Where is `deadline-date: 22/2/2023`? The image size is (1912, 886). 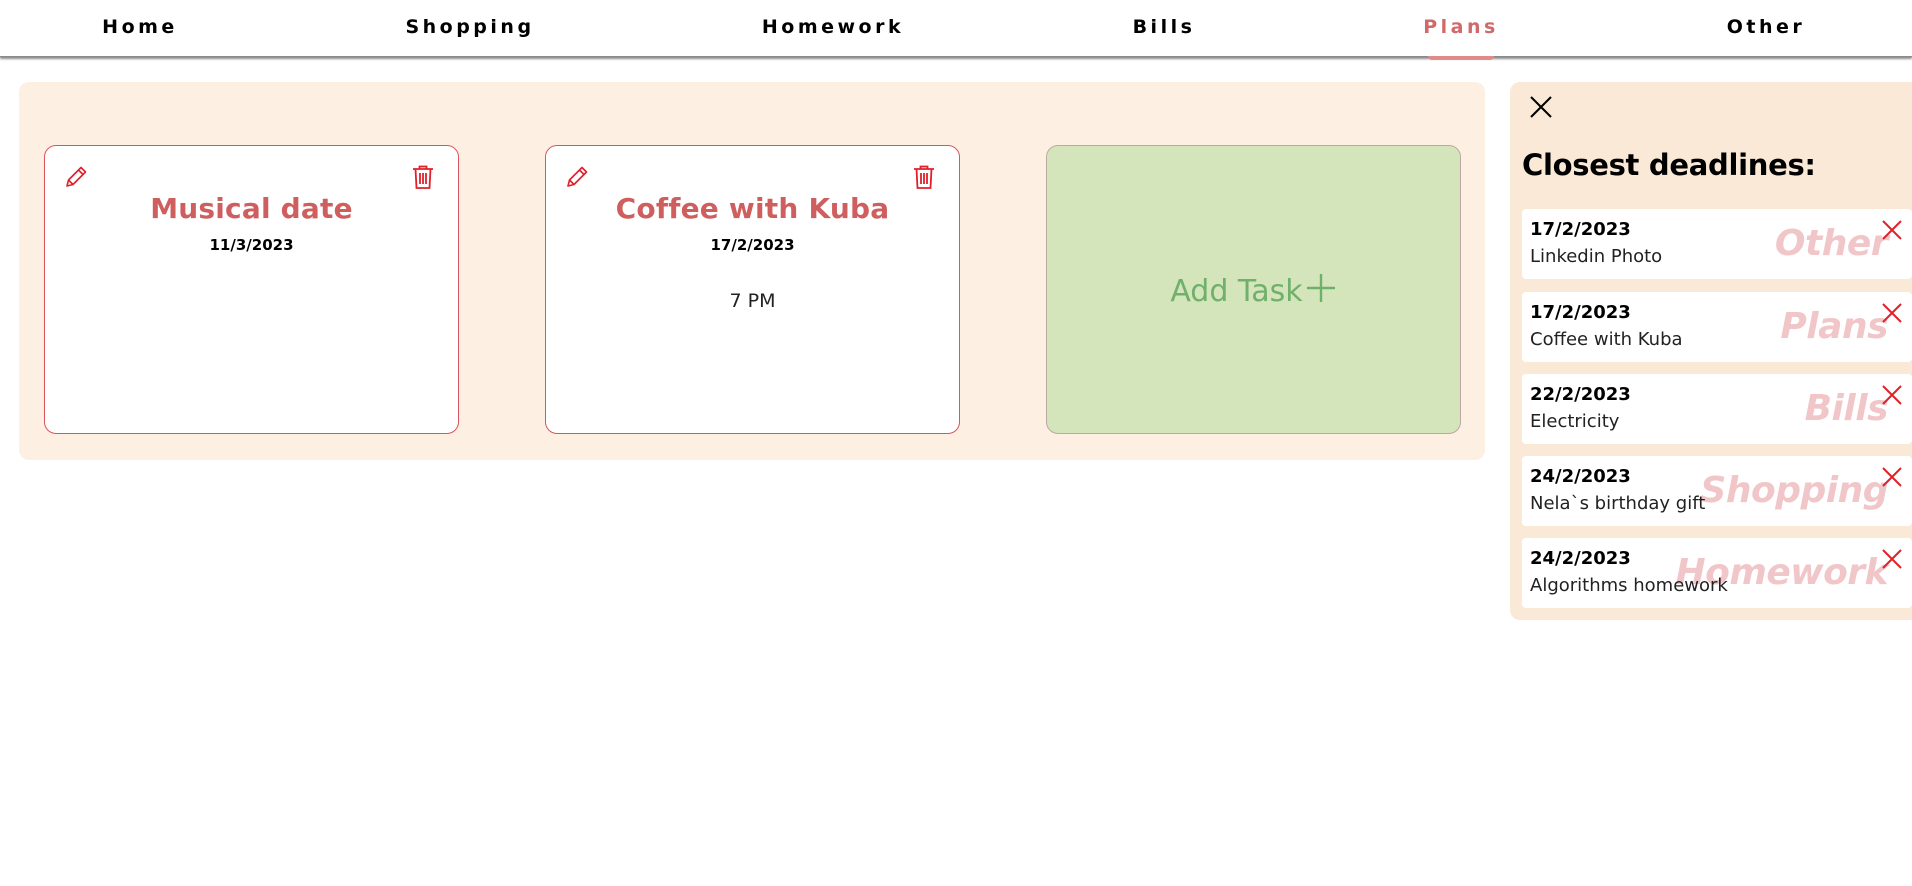
deadline-date: 22/2/2023 is located at coordinates (1580, 394).